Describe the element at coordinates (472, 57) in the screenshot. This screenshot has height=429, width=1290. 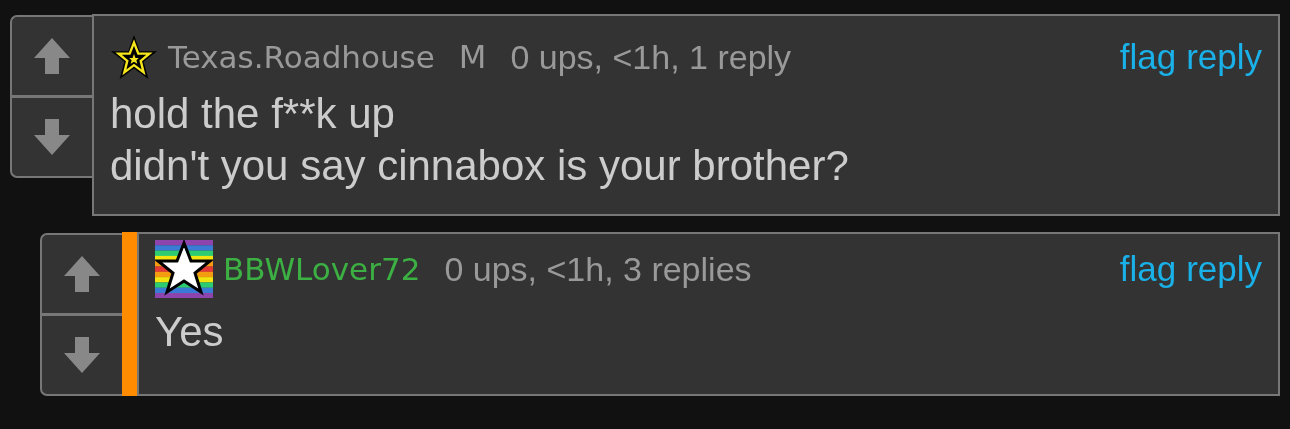
I see `user-tag: M` at that location.